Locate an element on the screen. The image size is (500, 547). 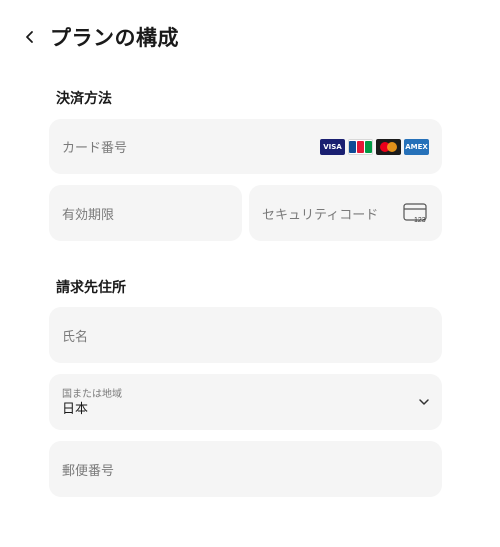
security-code-field: セキュリティコード 123 is located at coordinates (345, 213).